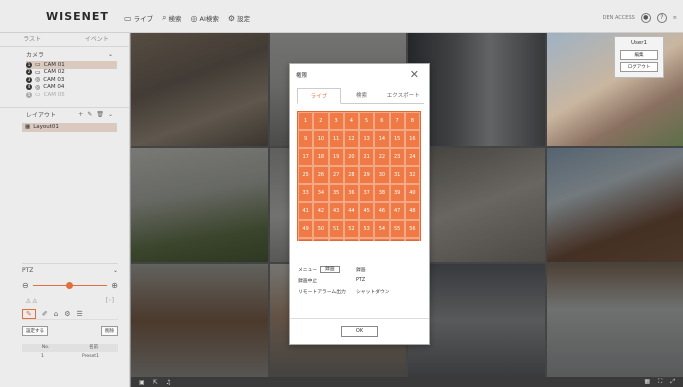 This screenshot has width=683, height=387. I want to click on user-icon: ●, so click(645, 18).